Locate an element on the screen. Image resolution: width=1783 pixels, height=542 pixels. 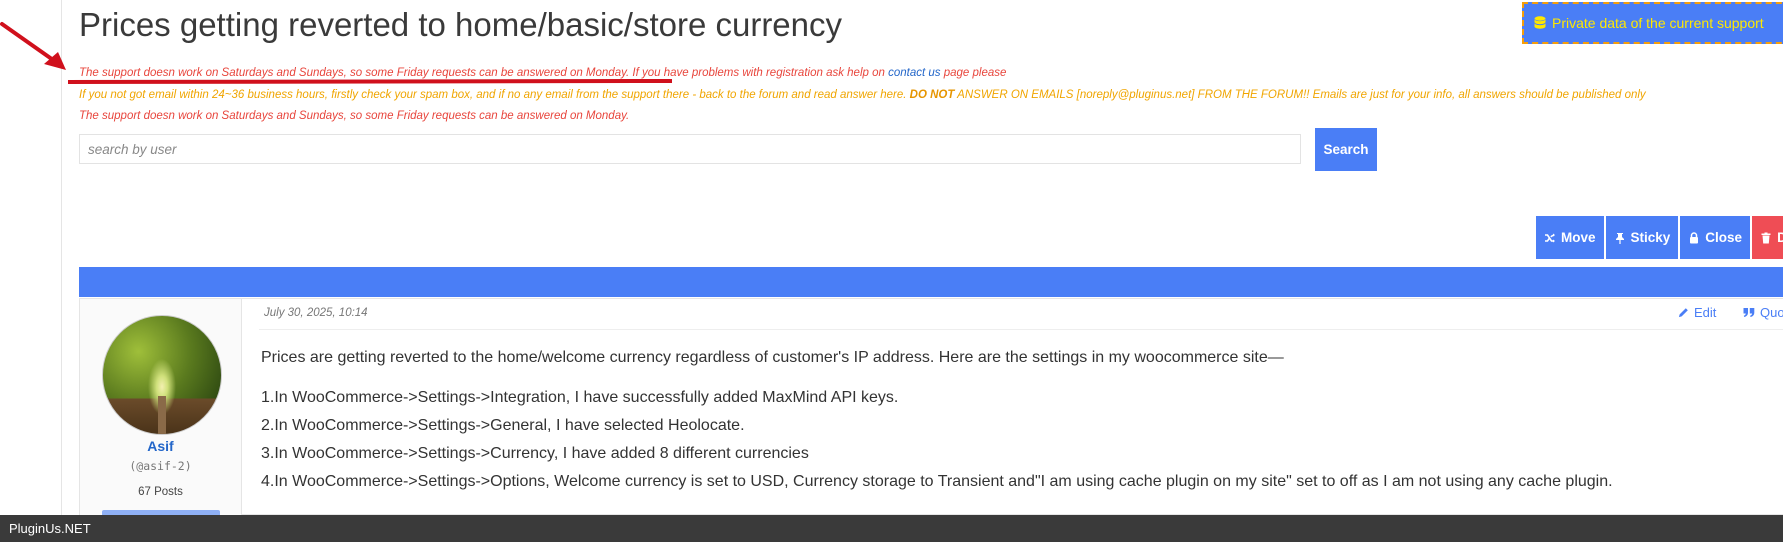
contact-us-link: contact us is located at coordinates (914, 73).